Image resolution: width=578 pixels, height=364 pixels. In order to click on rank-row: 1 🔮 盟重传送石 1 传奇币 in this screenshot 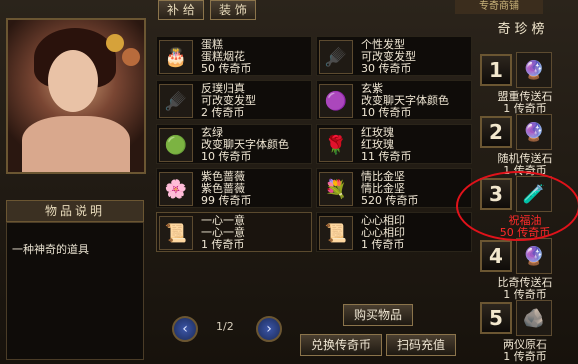, I will do `click(523, 80)`.